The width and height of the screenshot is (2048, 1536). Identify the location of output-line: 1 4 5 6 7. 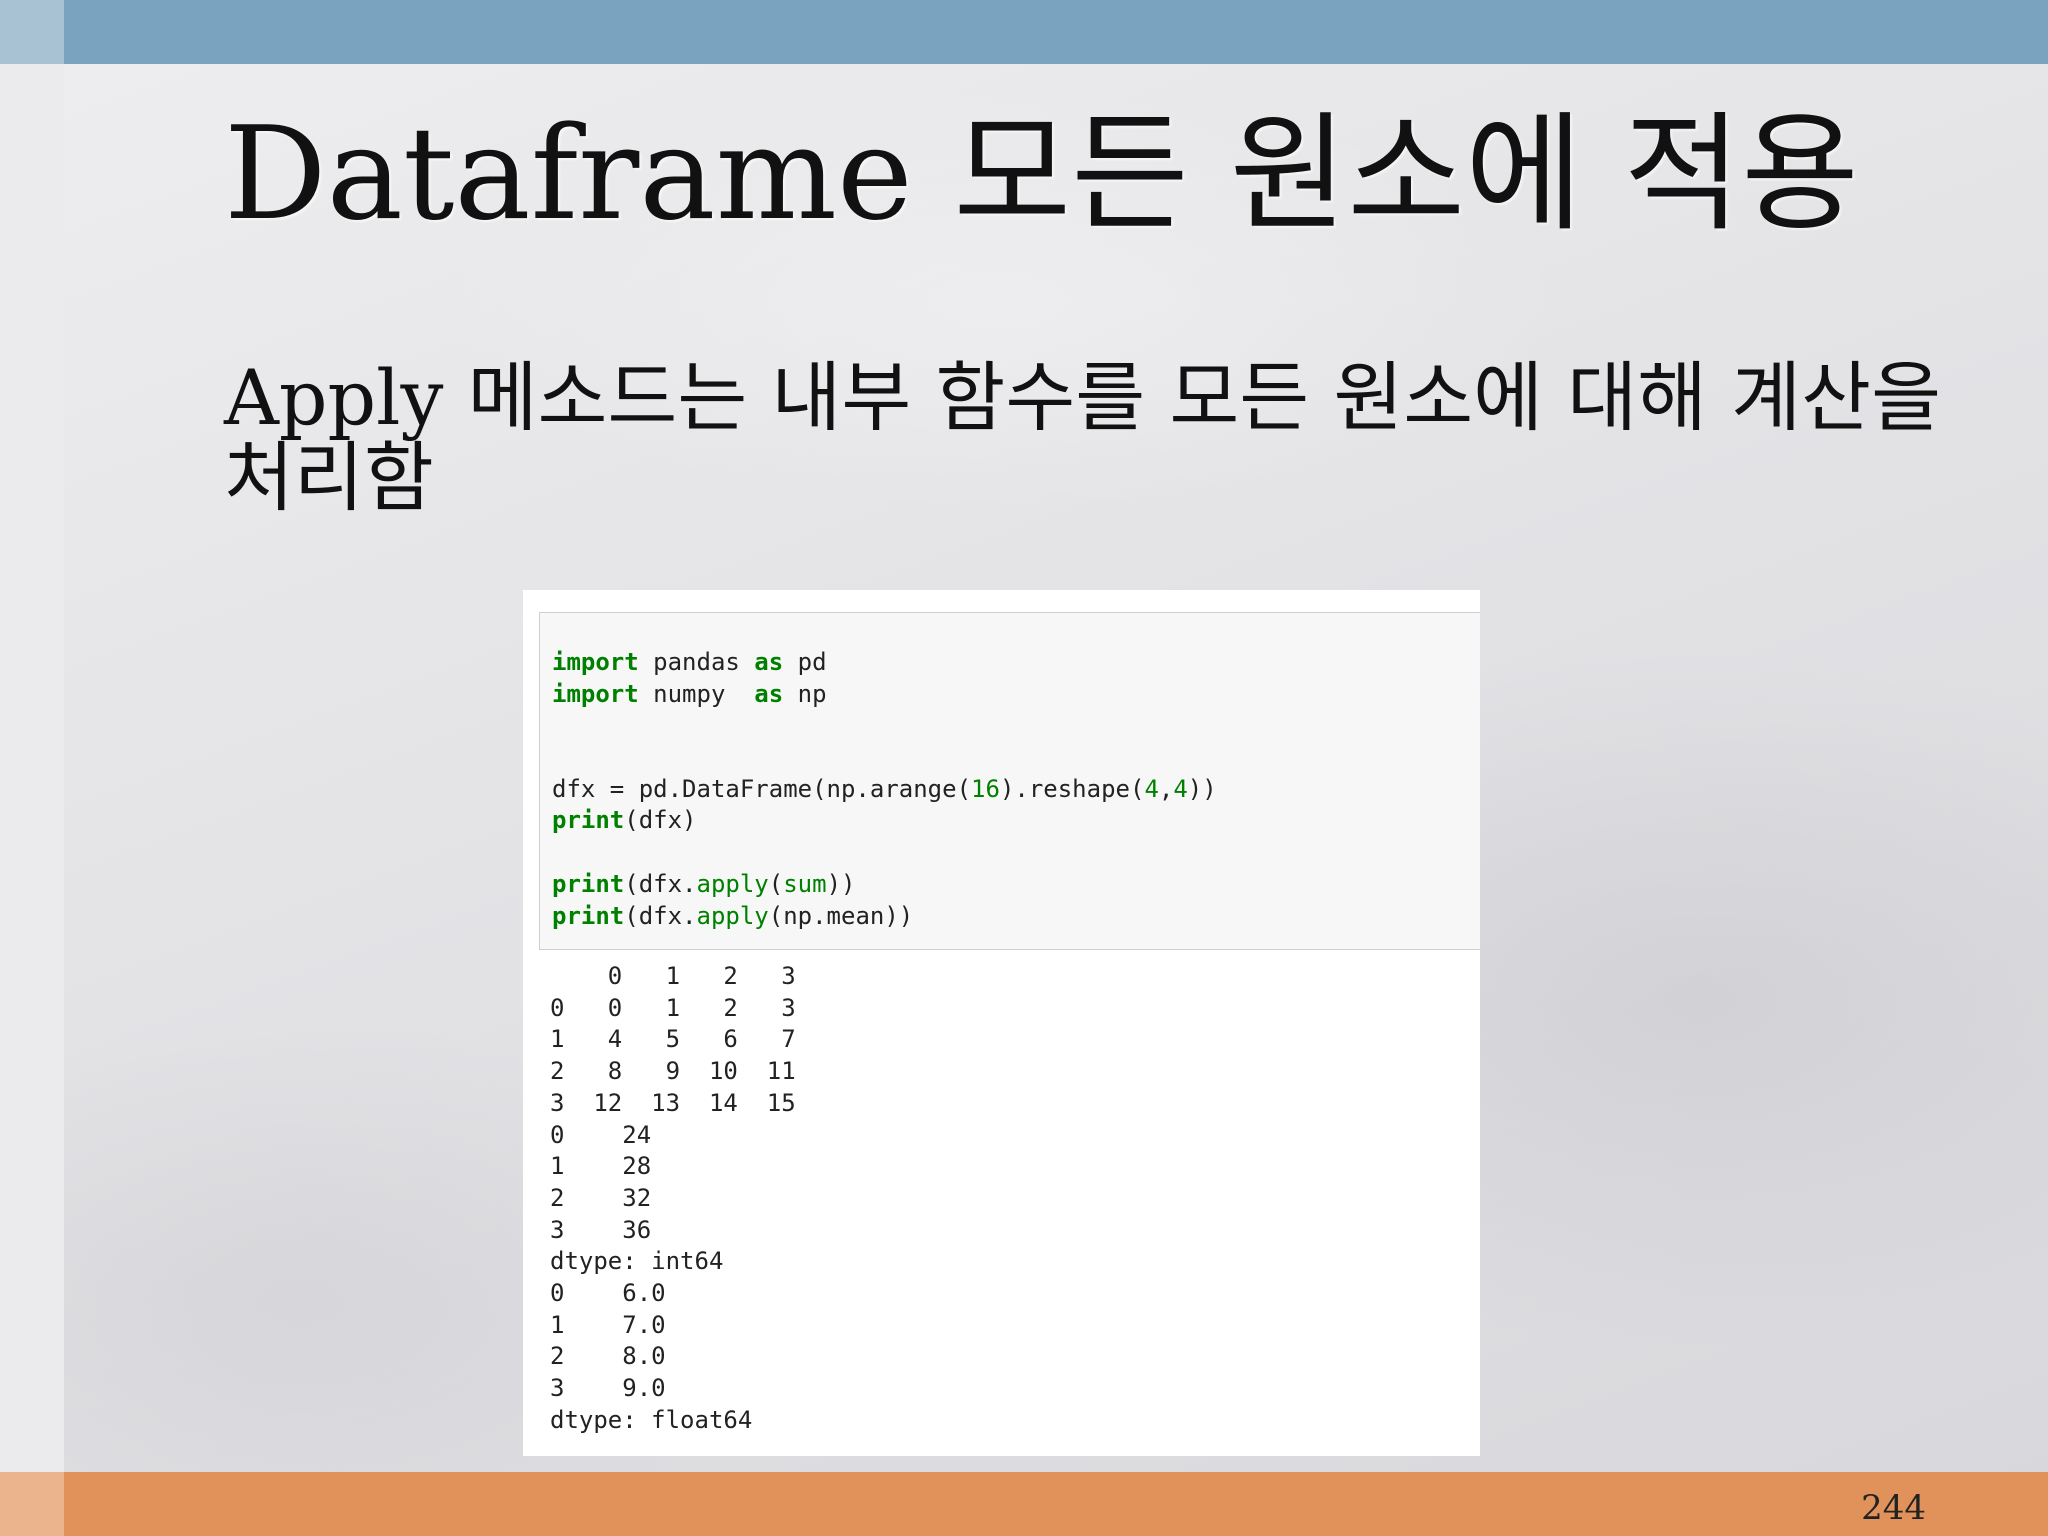
(673, 1039).